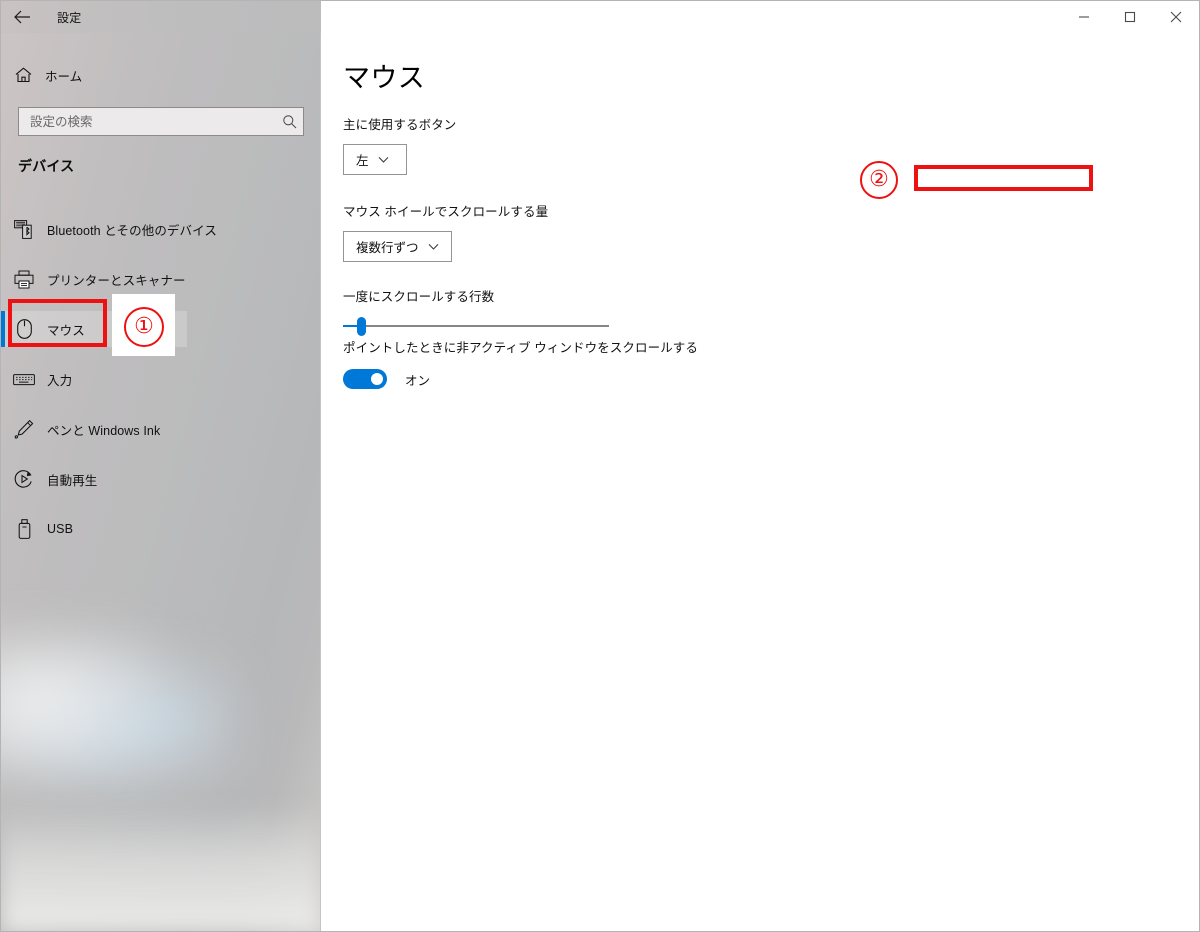  I want to click on pen-icon, so click(24, 429).